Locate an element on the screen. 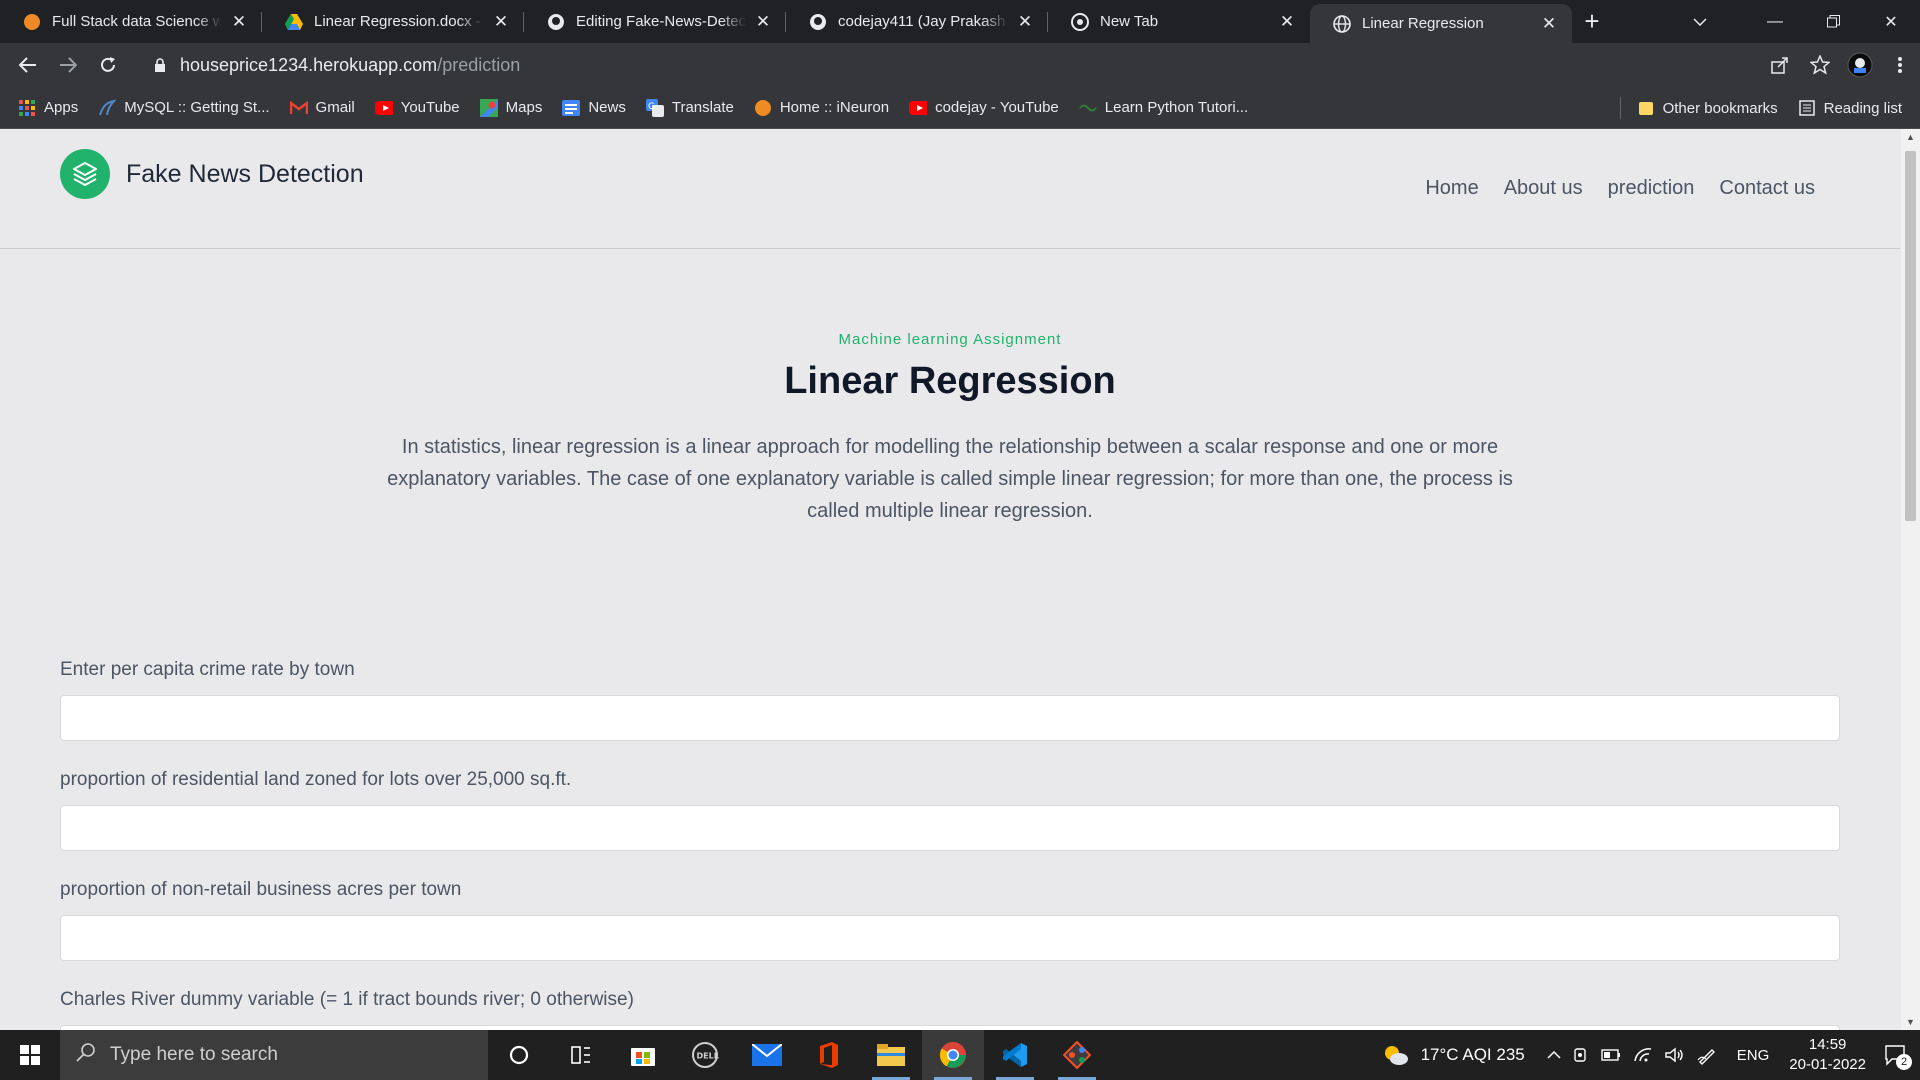 This screenshot has width=1920, height=1080. search-icon is located at coordinates (86, 1055).